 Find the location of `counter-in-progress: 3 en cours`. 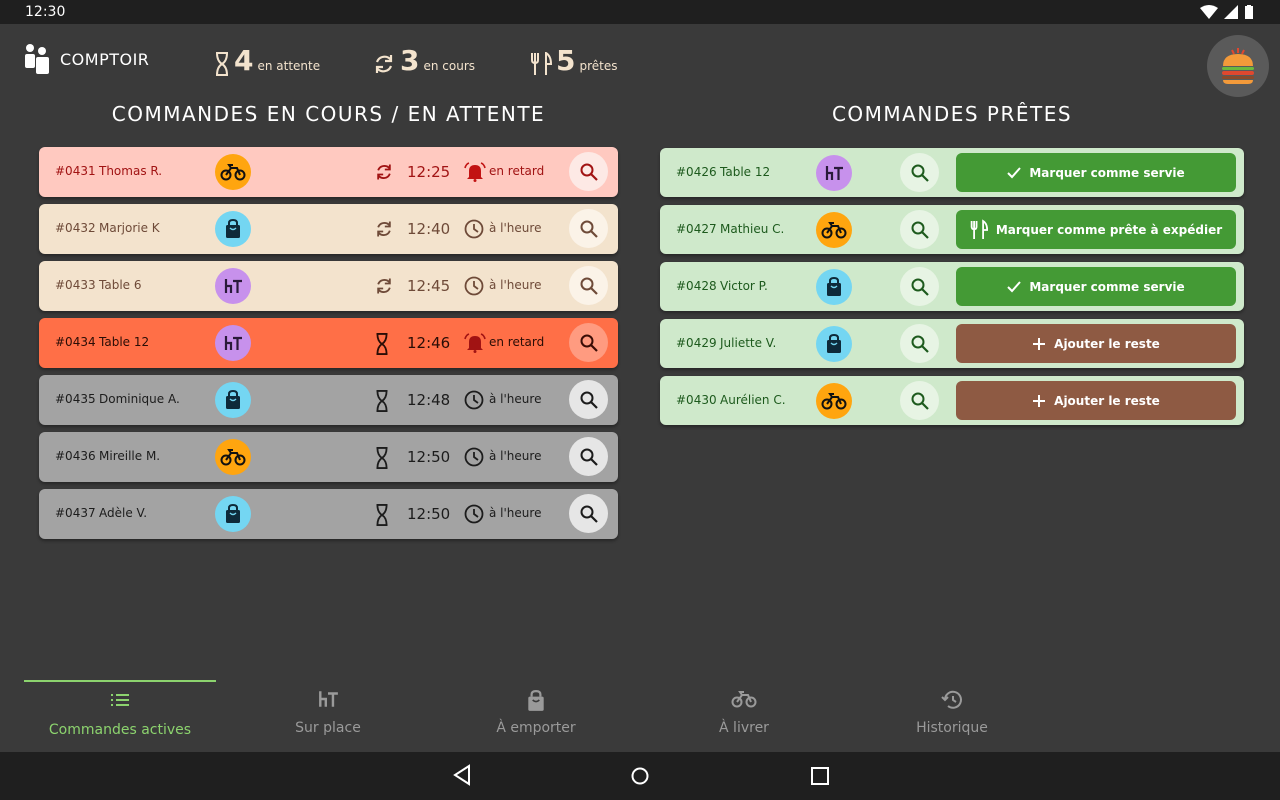

counter-in-progress: 3 en cours is located at coordinates (423, 60).